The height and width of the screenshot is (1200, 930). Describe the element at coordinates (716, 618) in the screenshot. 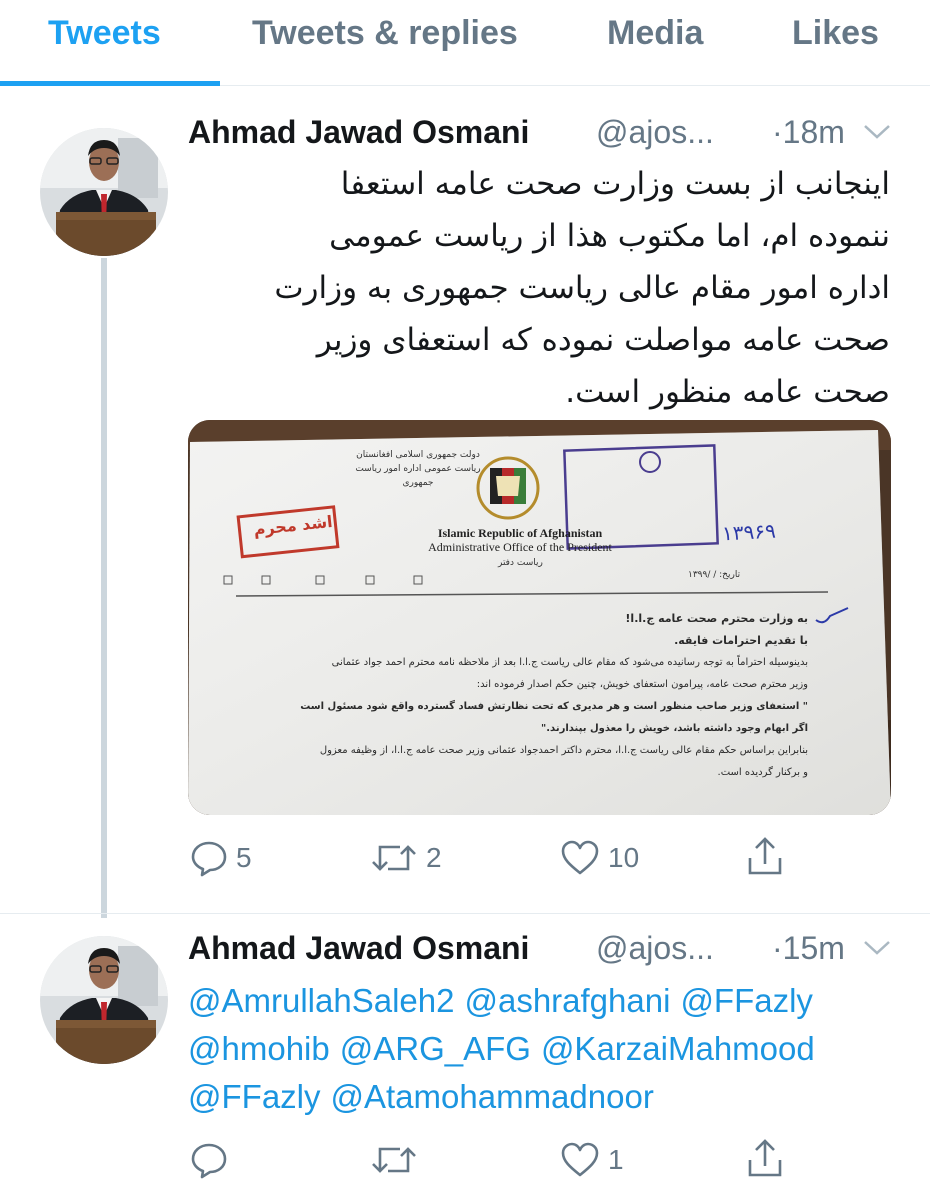

I see `doc-addressee: به وزارت محترم صحت عامه ج.ا.ا!` at that location.